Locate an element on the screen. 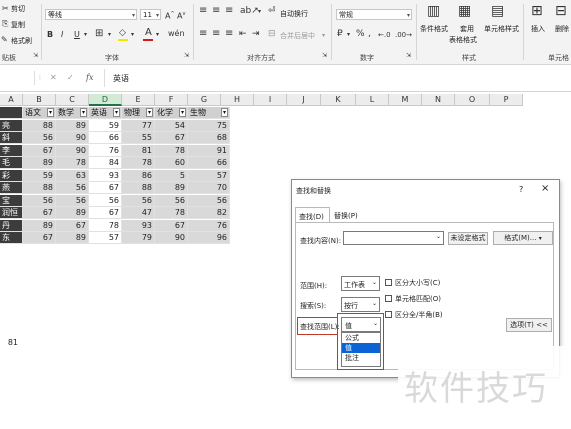 The height and width of the screenshot is (429, 571). row-name-cell: 东 is located at coordinates (11, 238).